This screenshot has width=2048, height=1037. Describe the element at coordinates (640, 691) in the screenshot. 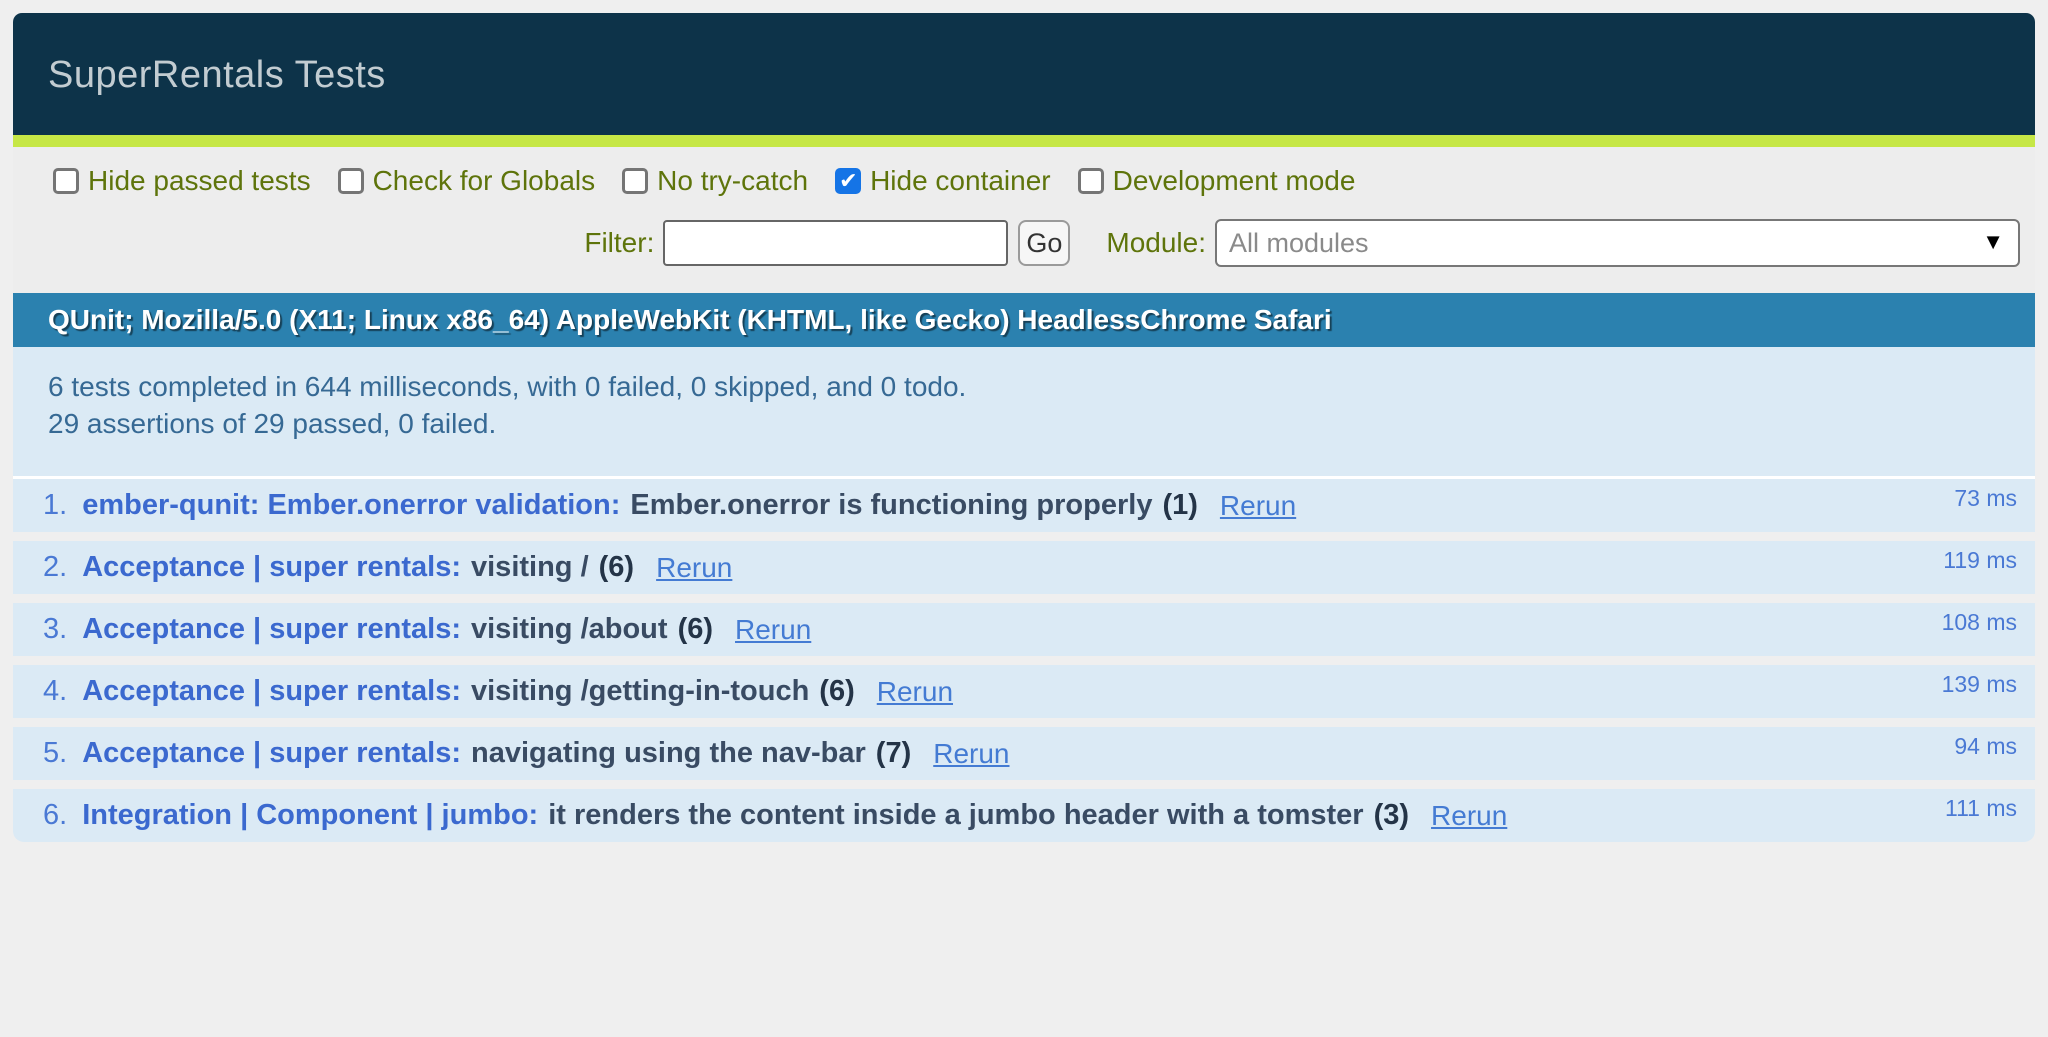

I see `test-name: visiting /getting-in-touch` at that location.